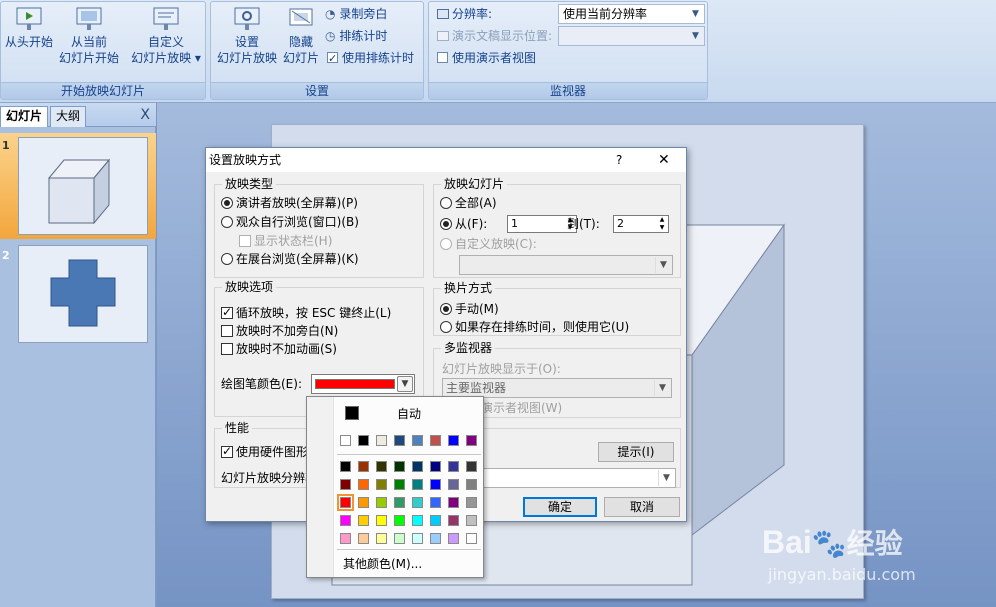 This screenshot has width=996, height=607. What do you see at coordinates (306, 312) in the screenshot?
I see `loop-checkbox: 循环放映，按 ESC 键终止(L)` at bounding box center [306, 312].